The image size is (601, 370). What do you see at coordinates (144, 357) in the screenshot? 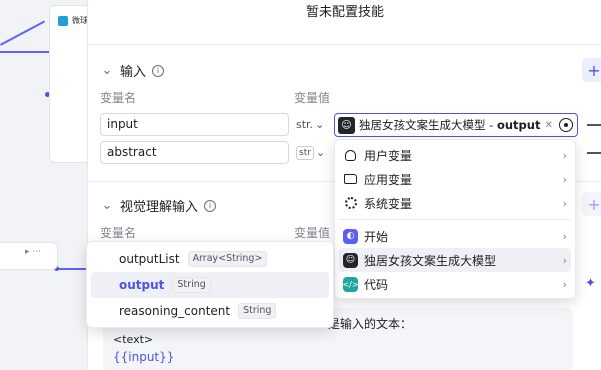
I see `prompt-variable: {{input}}` at bounding box center [144, 357].